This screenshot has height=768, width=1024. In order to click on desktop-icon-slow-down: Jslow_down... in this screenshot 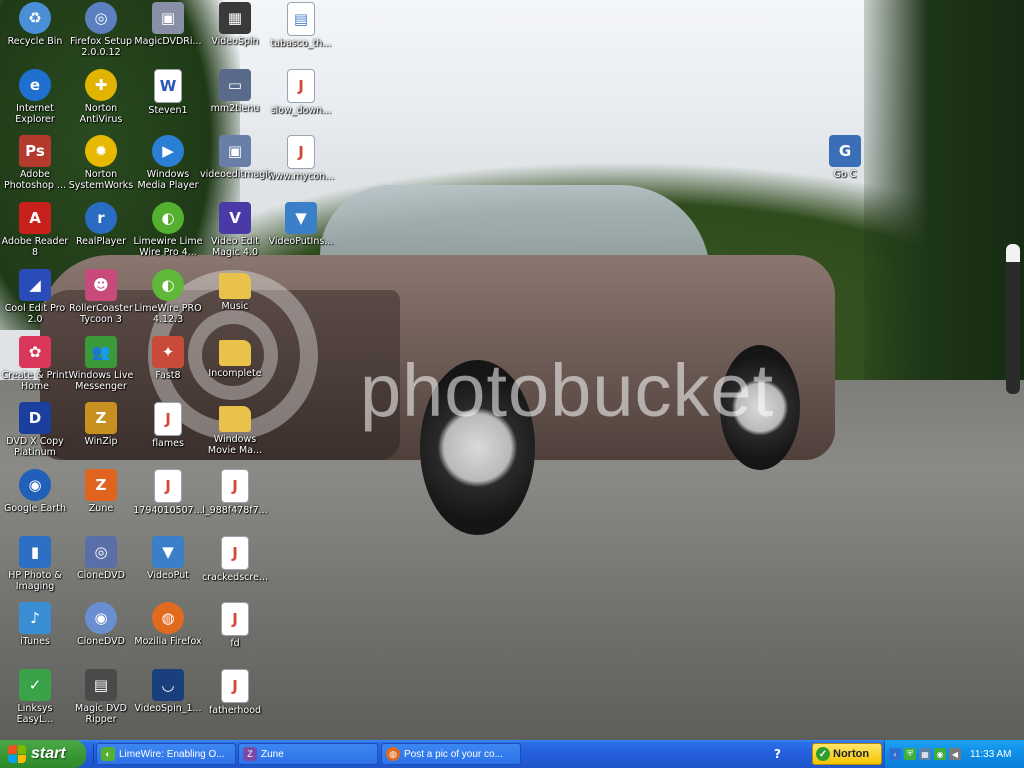, I will do `click(301, 92)`.